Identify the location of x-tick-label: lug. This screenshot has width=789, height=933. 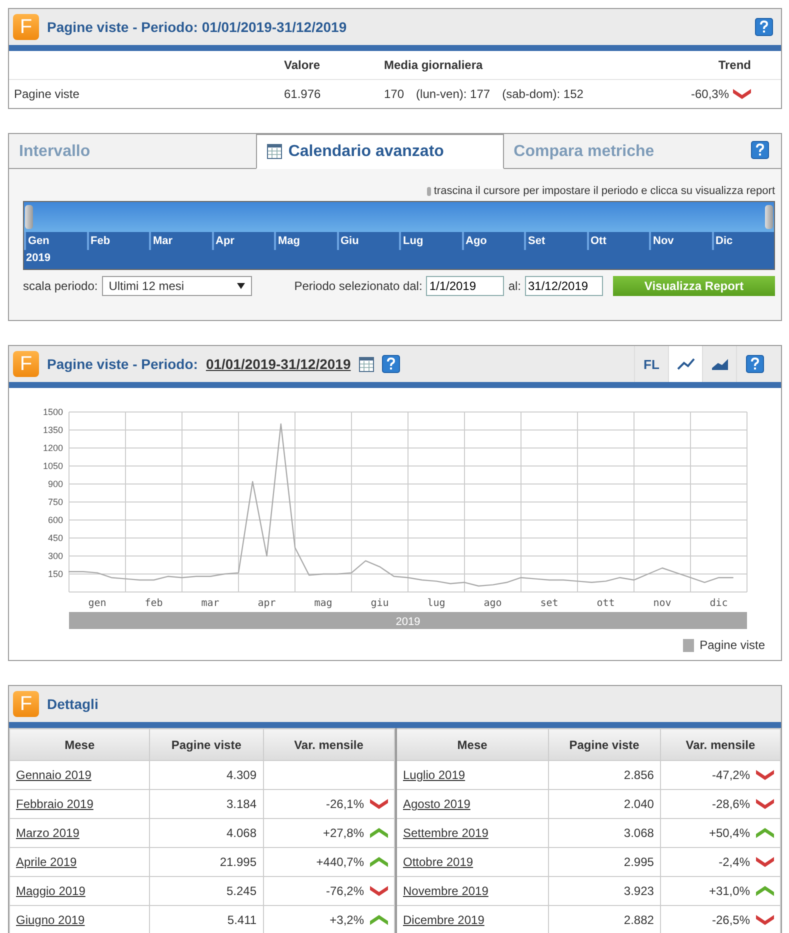
(436, 603).